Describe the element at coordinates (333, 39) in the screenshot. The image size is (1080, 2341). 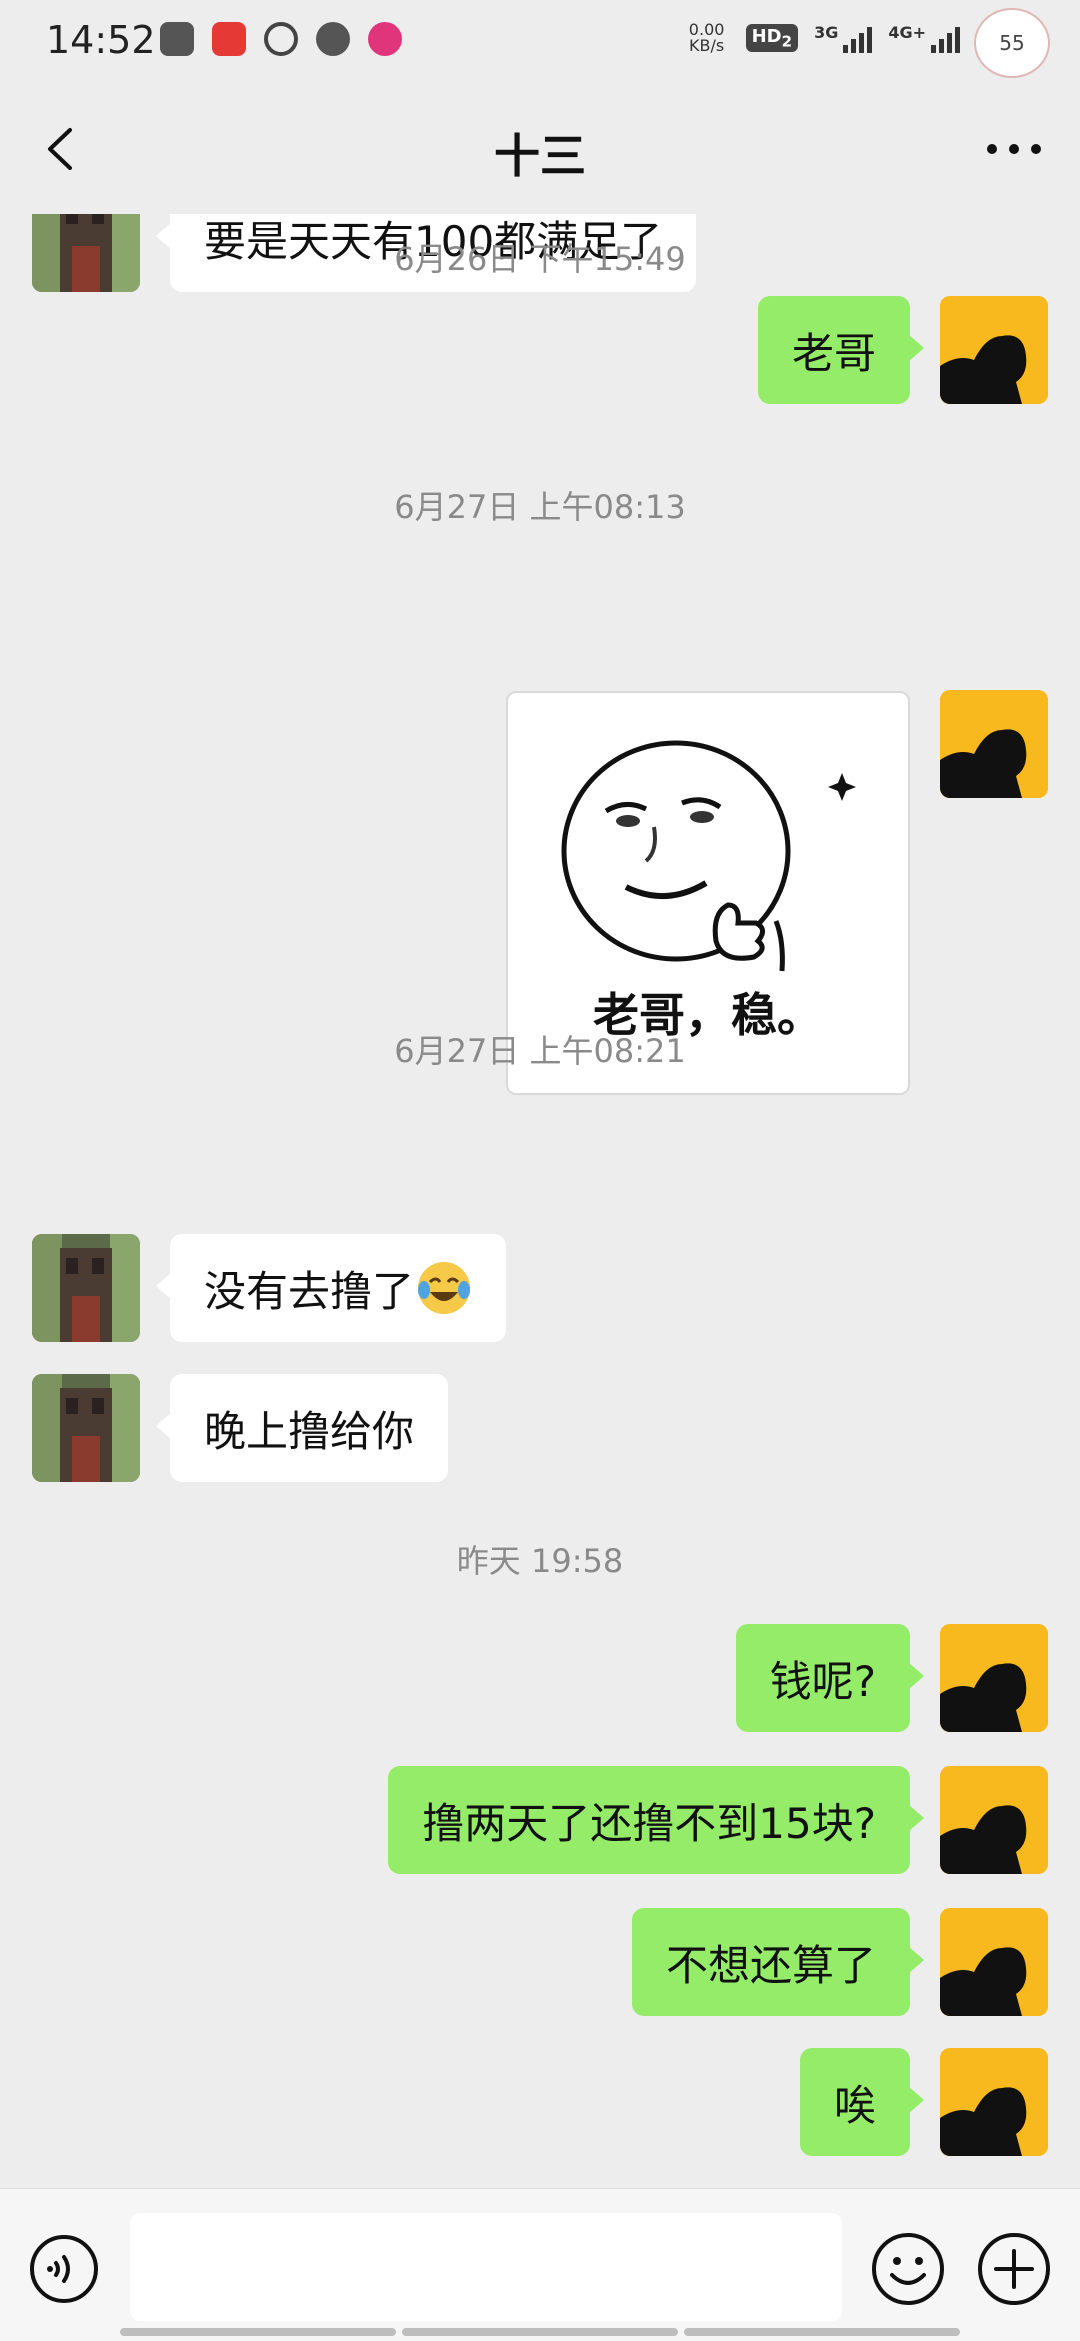
I see `speedometer-icon` at that location.